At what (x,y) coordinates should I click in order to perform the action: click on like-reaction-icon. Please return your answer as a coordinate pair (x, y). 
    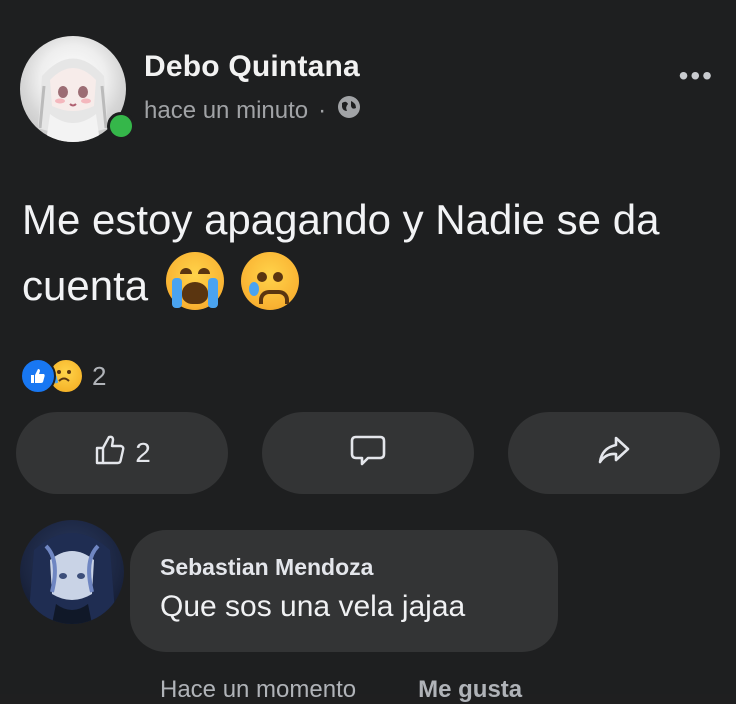
    Looking at the image, I should click on (38, 376).